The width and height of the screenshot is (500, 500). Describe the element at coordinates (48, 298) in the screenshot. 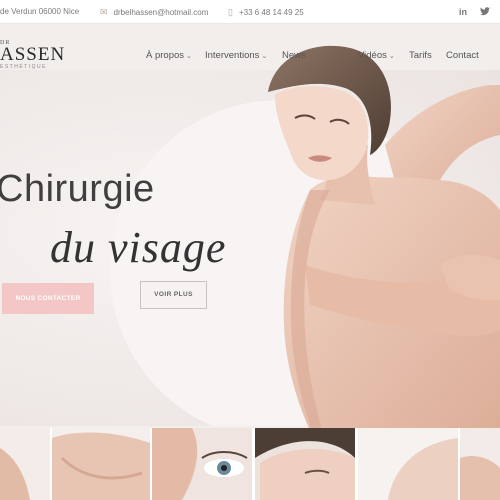

I see `contact-button: NOUS CONTACTER` at that location.